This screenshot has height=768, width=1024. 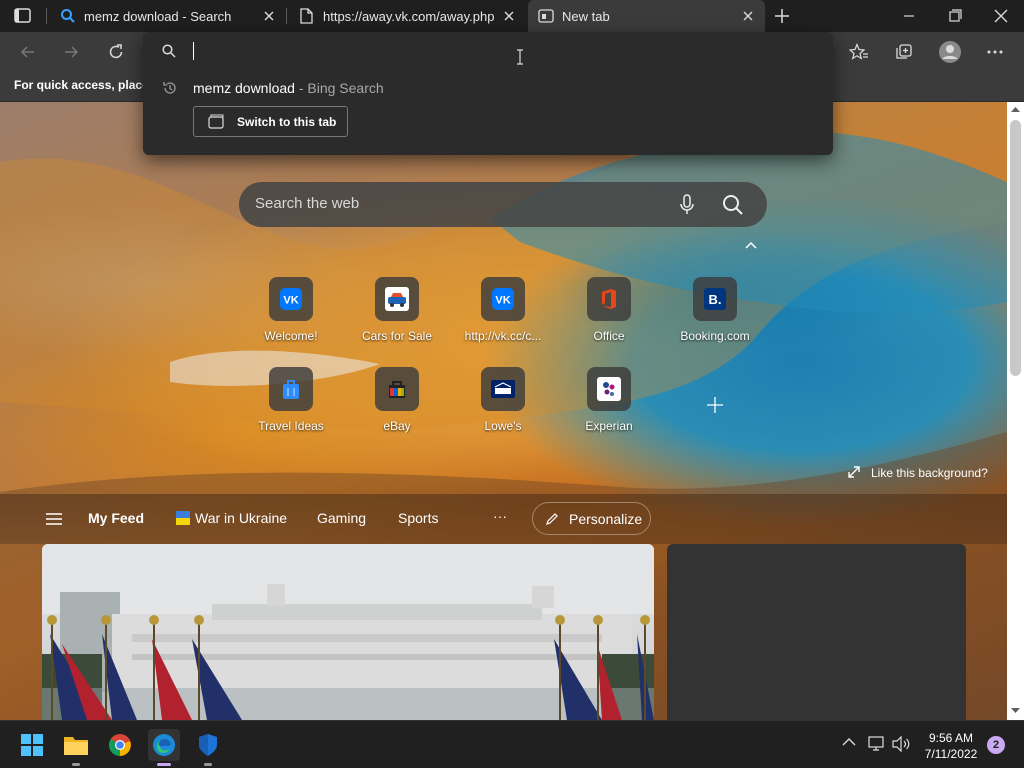 What do you see at coordinates (291, 336) in the screenshot?
I see `quick-link-label: Welcome!` at bounding box center [291, 336].